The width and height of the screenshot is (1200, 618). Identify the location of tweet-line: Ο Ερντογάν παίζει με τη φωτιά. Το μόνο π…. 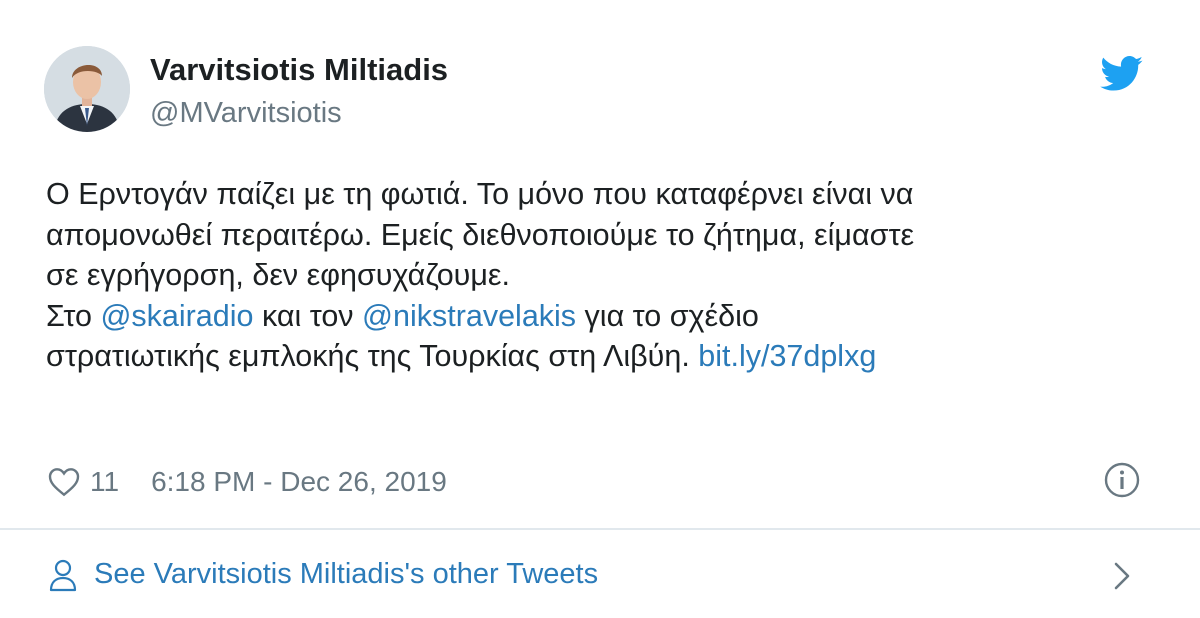
(480, 194).